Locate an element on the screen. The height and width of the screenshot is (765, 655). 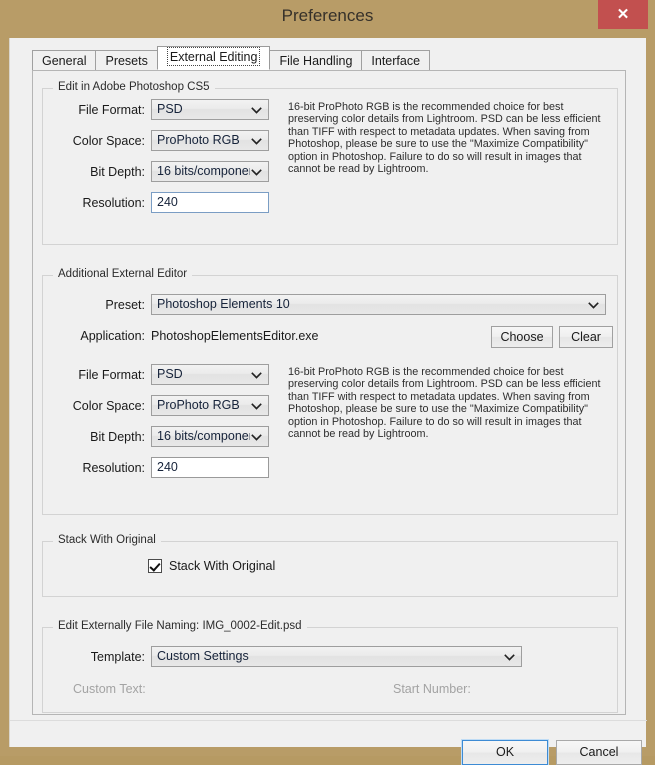
additional-color-space-label: Color Space: is located at coordinates (108, 406).